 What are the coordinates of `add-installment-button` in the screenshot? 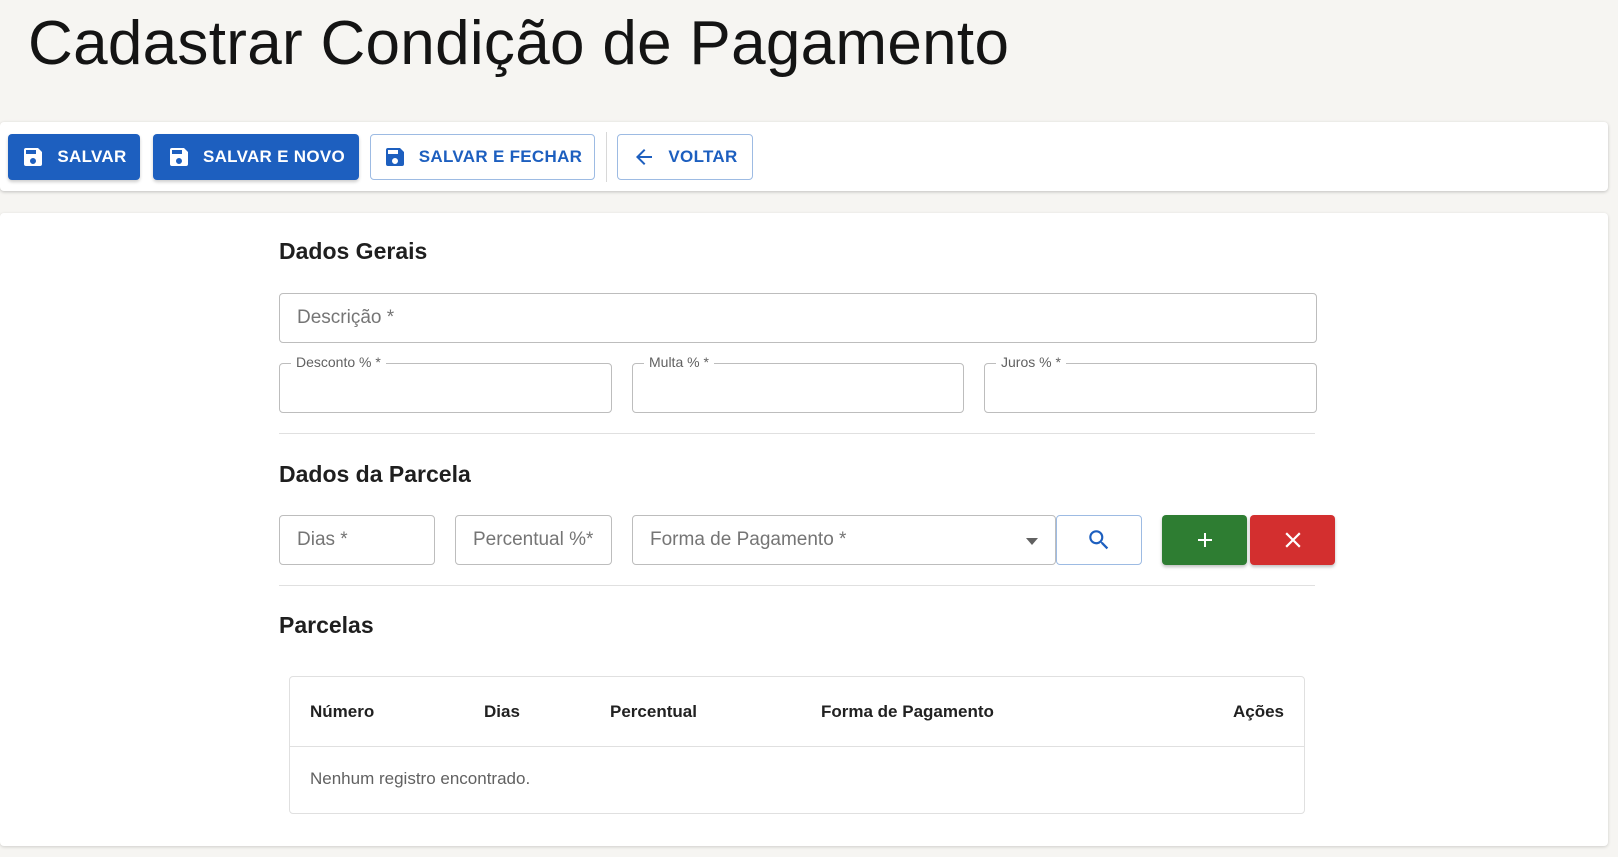 It's located at (1204, 540).